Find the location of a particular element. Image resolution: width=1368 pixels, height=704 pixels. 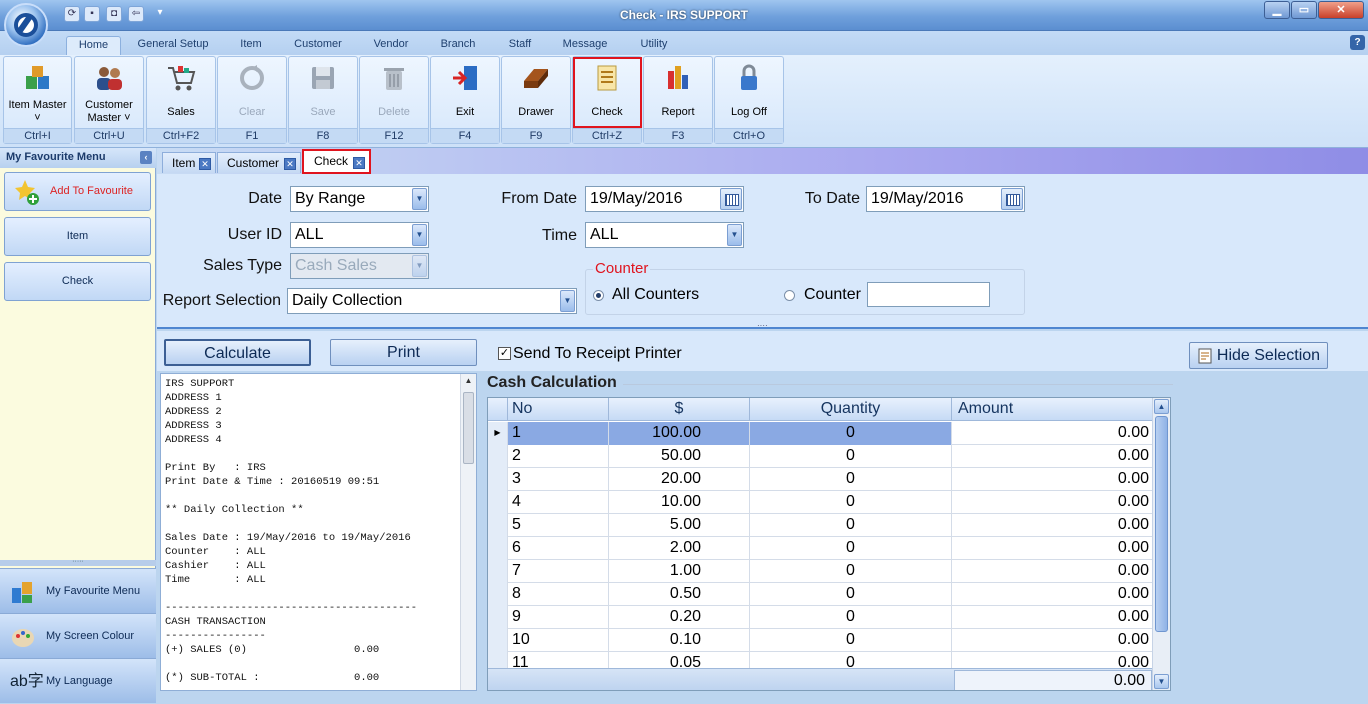

table-row: 71.0000.00 is located at coordinates (821, 571).